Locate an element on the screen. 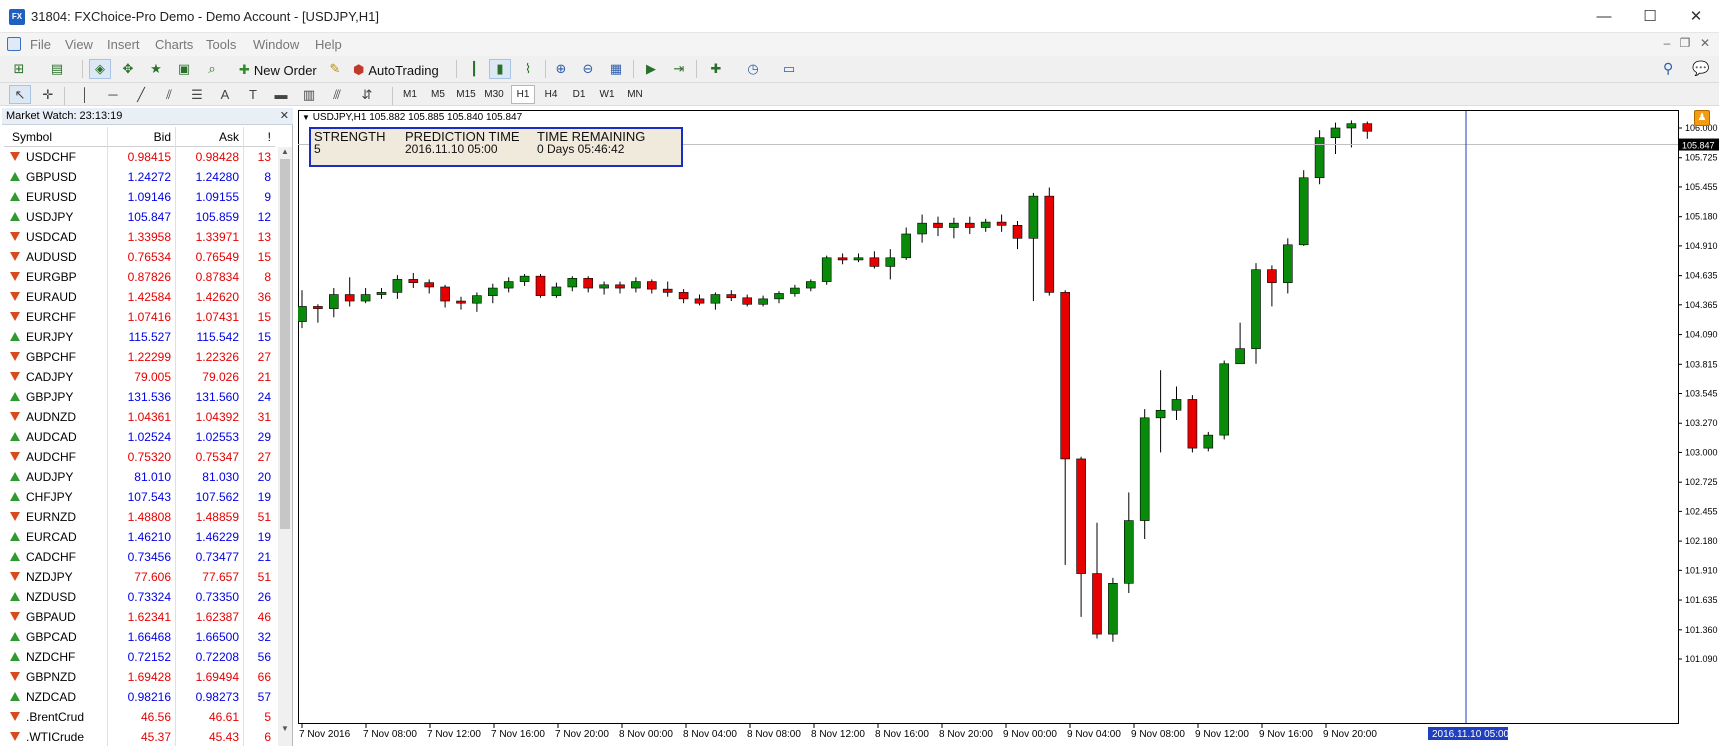  timeframe-m1: M1 is located at coordinates (410, 94).